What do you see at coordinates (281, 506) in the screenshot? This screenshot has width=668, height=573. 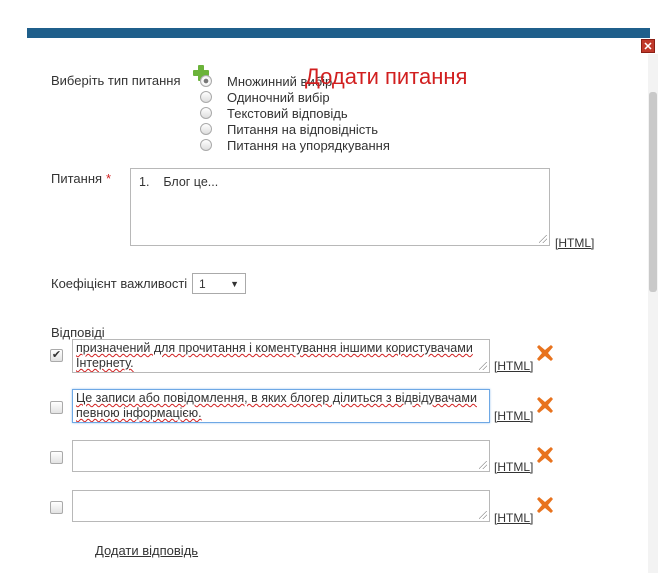 I see `answer-4-textarea` at bounding box center [281, 506].